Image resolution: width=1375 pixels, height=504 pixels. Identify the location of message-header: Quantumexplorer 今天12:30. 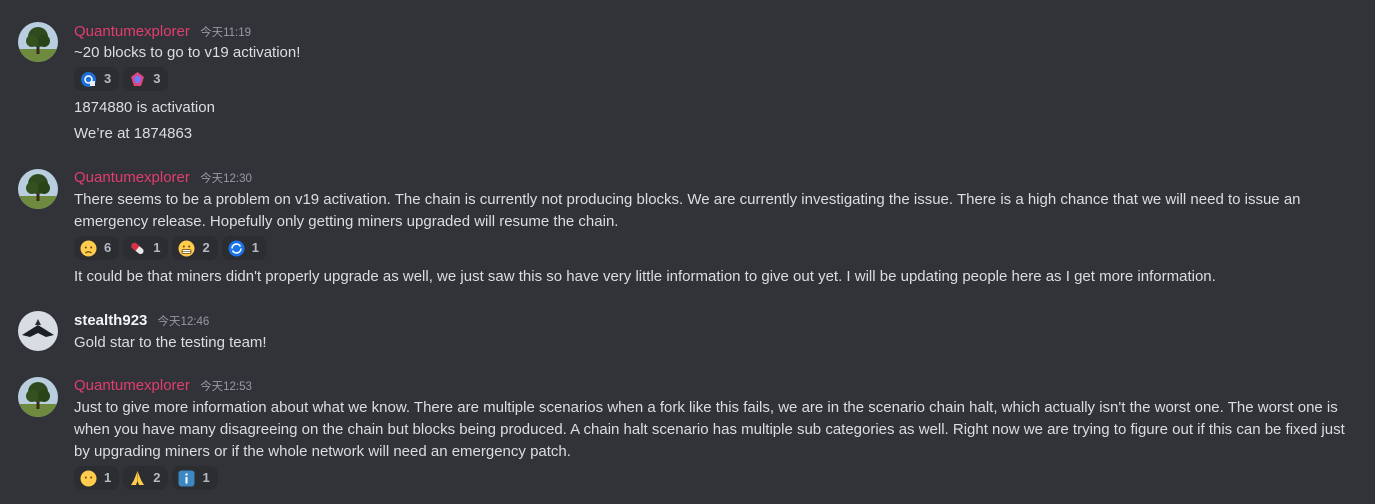
(163, 178).